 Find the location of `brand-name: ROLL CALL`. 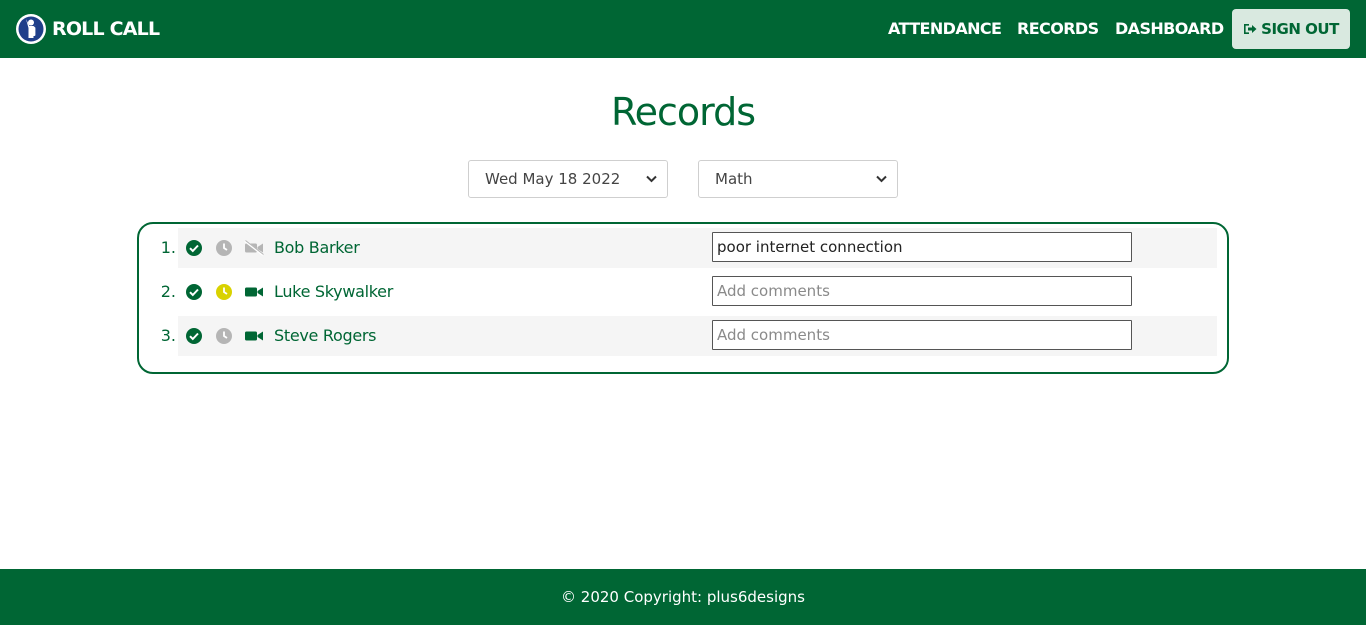

brand-name: ROLL CALL is located at coordinates (106, 29).